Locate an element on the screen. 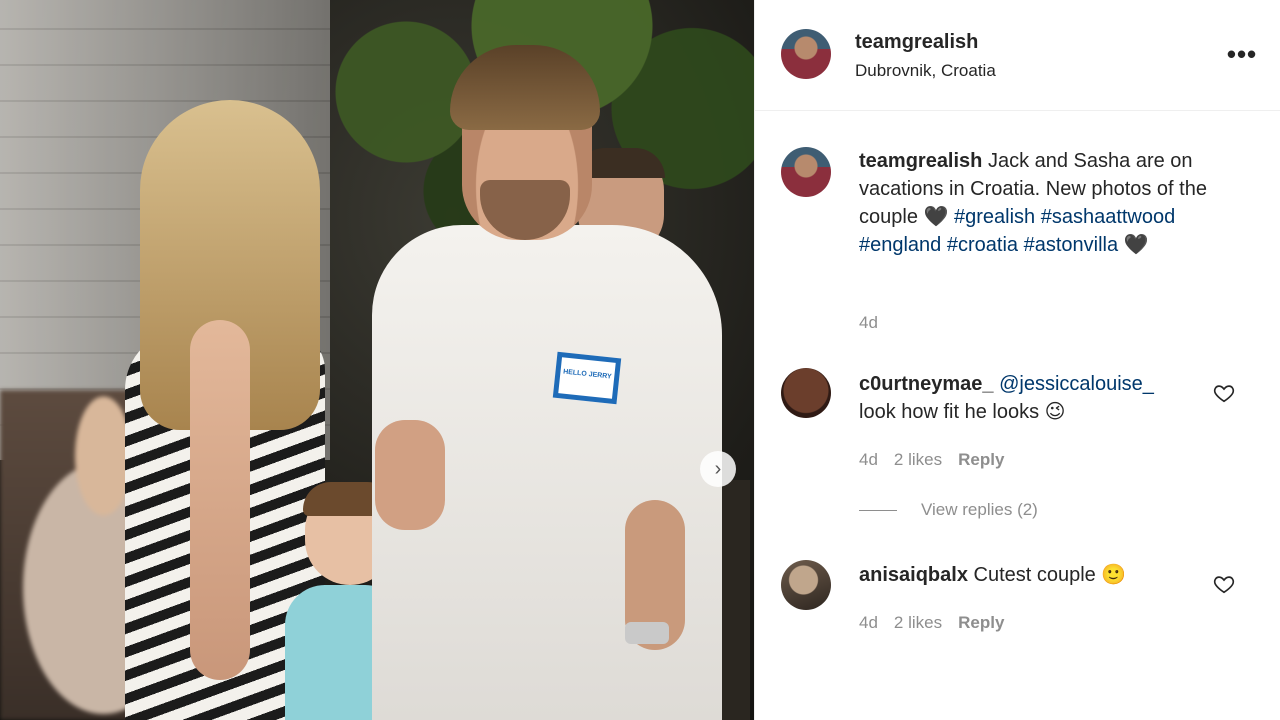  hashtag-link: #astonvilla is located at coordinates (1071, 245).